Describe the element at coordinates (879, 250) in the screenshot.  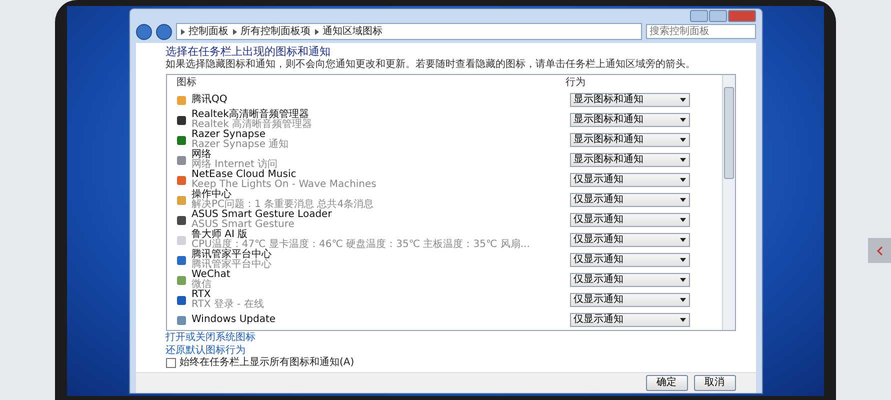
I see `side-button` at that location.